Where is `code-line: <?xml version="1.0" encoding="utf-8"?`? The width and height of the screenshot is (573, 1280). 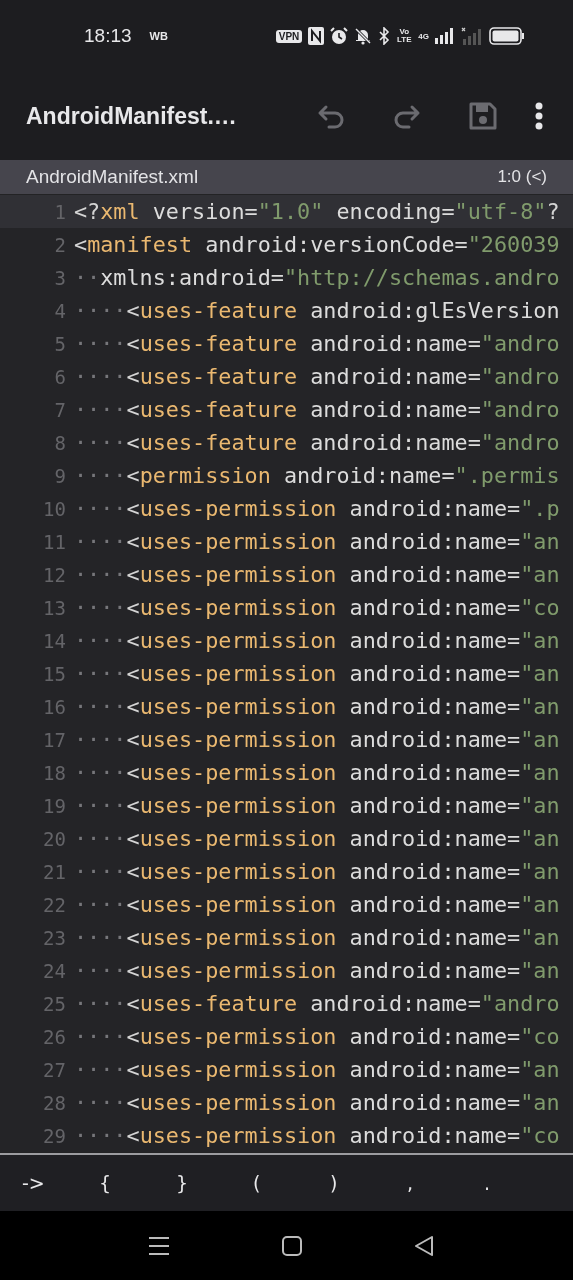
code-line: <?xml version="1.0" encoding="utf-8"? is located at coordinates (317, 211).